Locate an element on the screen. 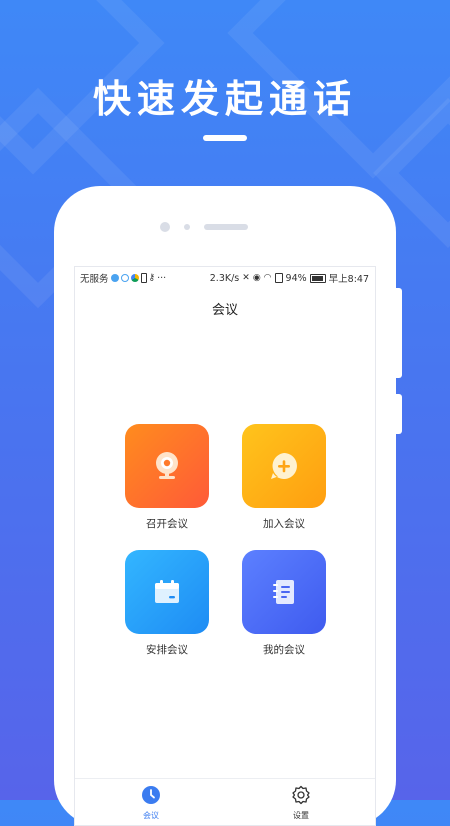  promo-title: 快速发起通话 is located at coordinates (224, 99).